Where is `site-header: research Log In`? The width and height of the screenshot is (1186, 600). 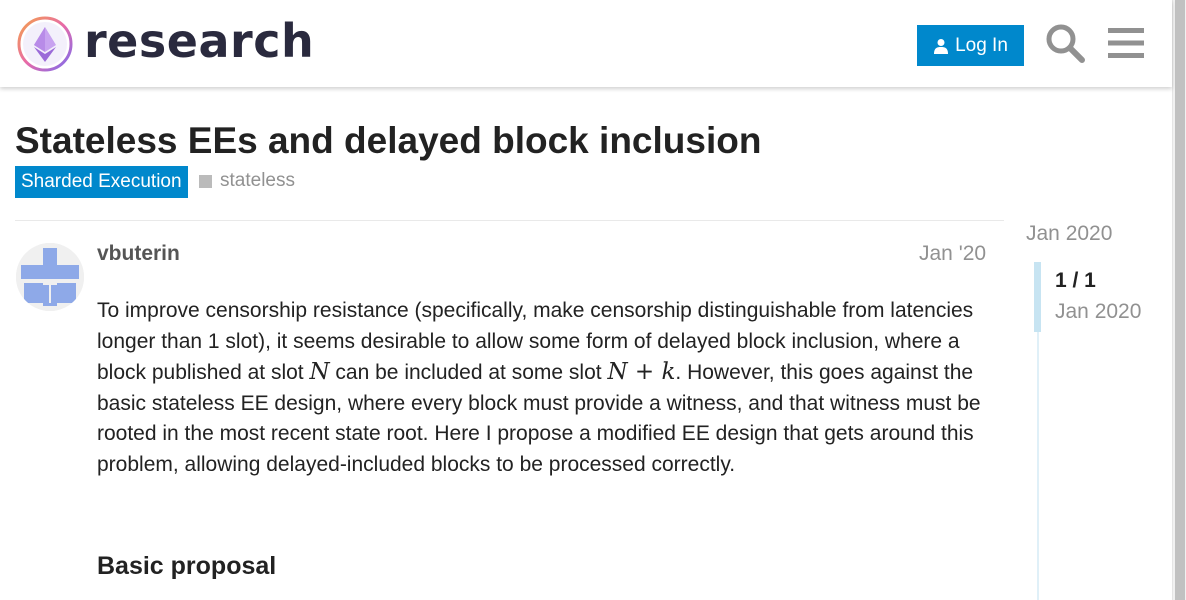
site-header: research Log In is located at coordinates (586, 43).